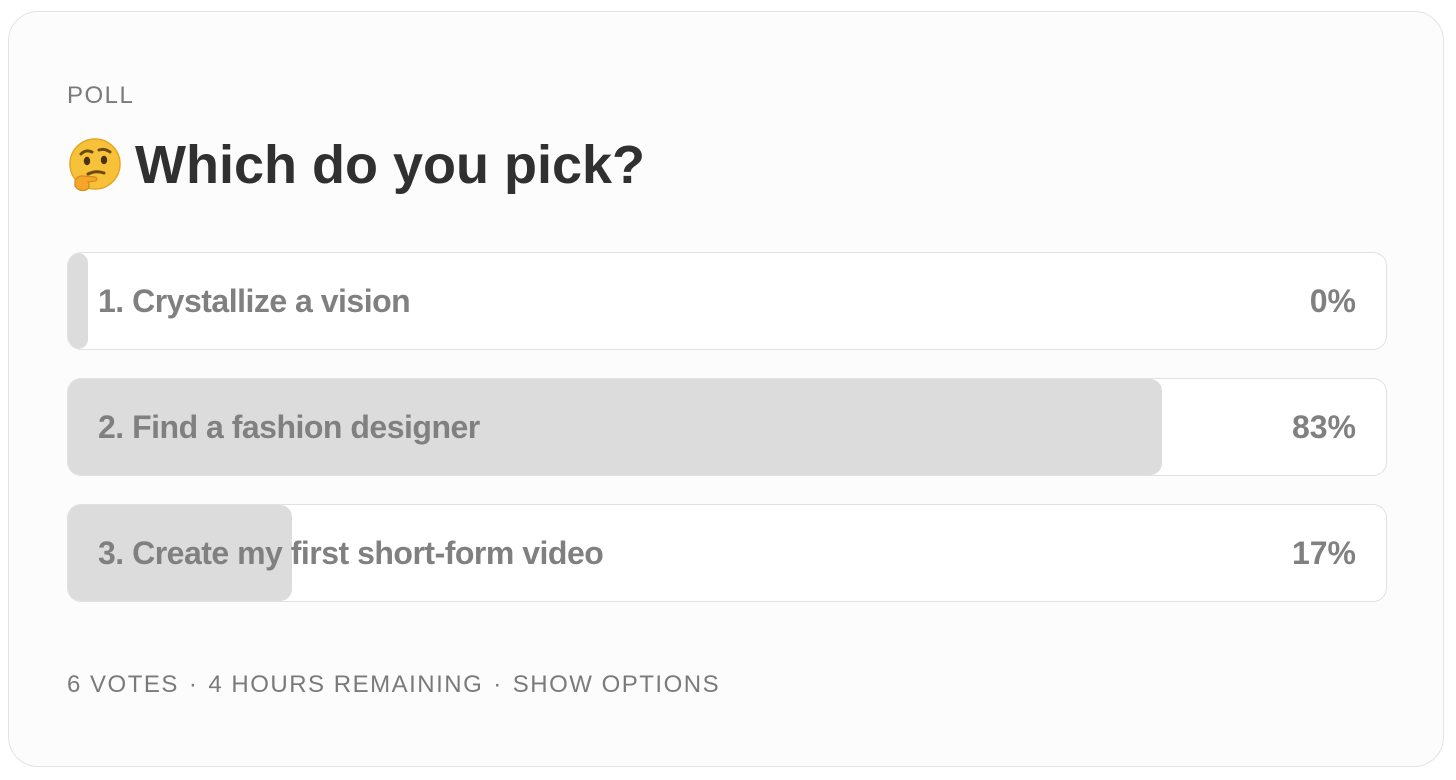  What do you see at coordinates (346, 684) in the screenshot?
I see `time-remaining: 4 HOURS REMAINING` at bounding box center [346, 684].